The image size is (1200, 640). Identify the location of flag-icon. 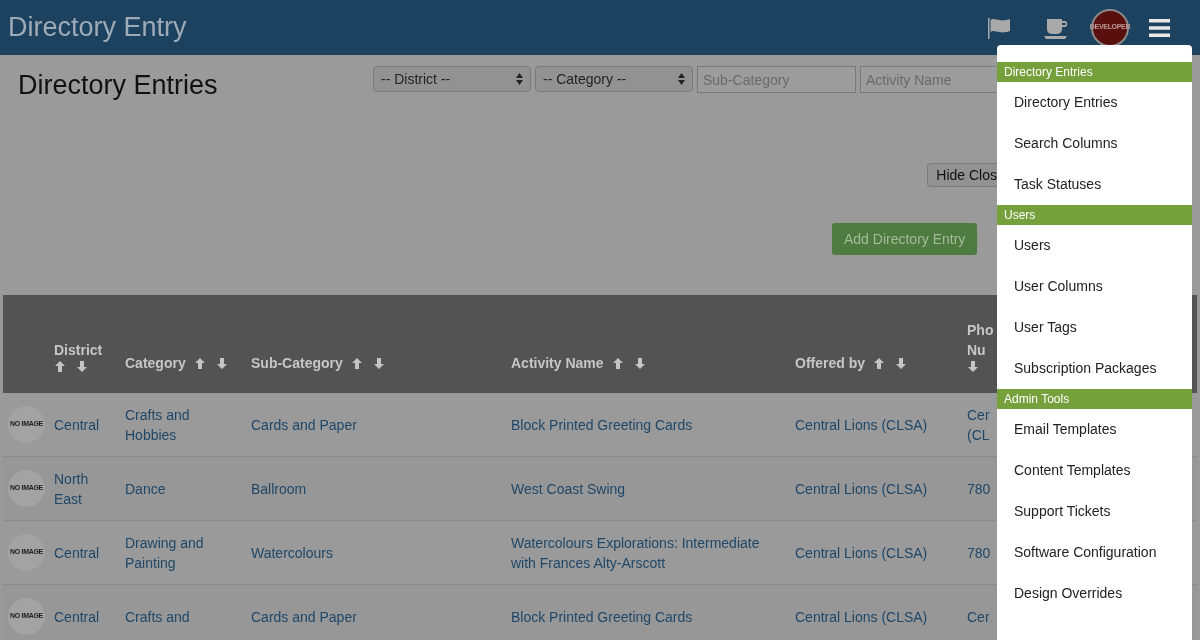
(999, 27).